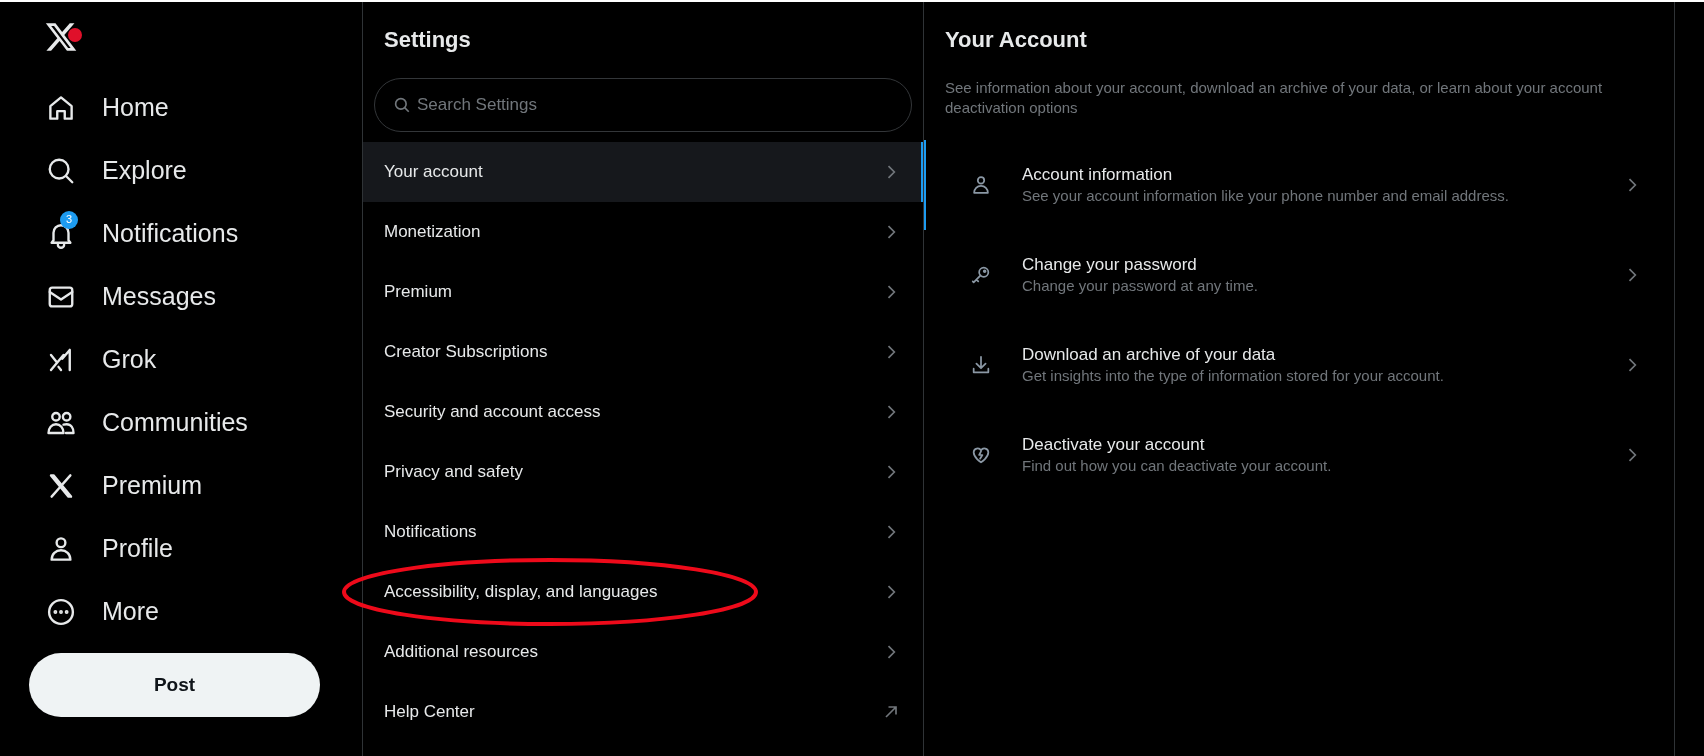 The height and width of the screenshot is (756, 1704). I want to click on option-title: Change your password, so click(1109, 265).